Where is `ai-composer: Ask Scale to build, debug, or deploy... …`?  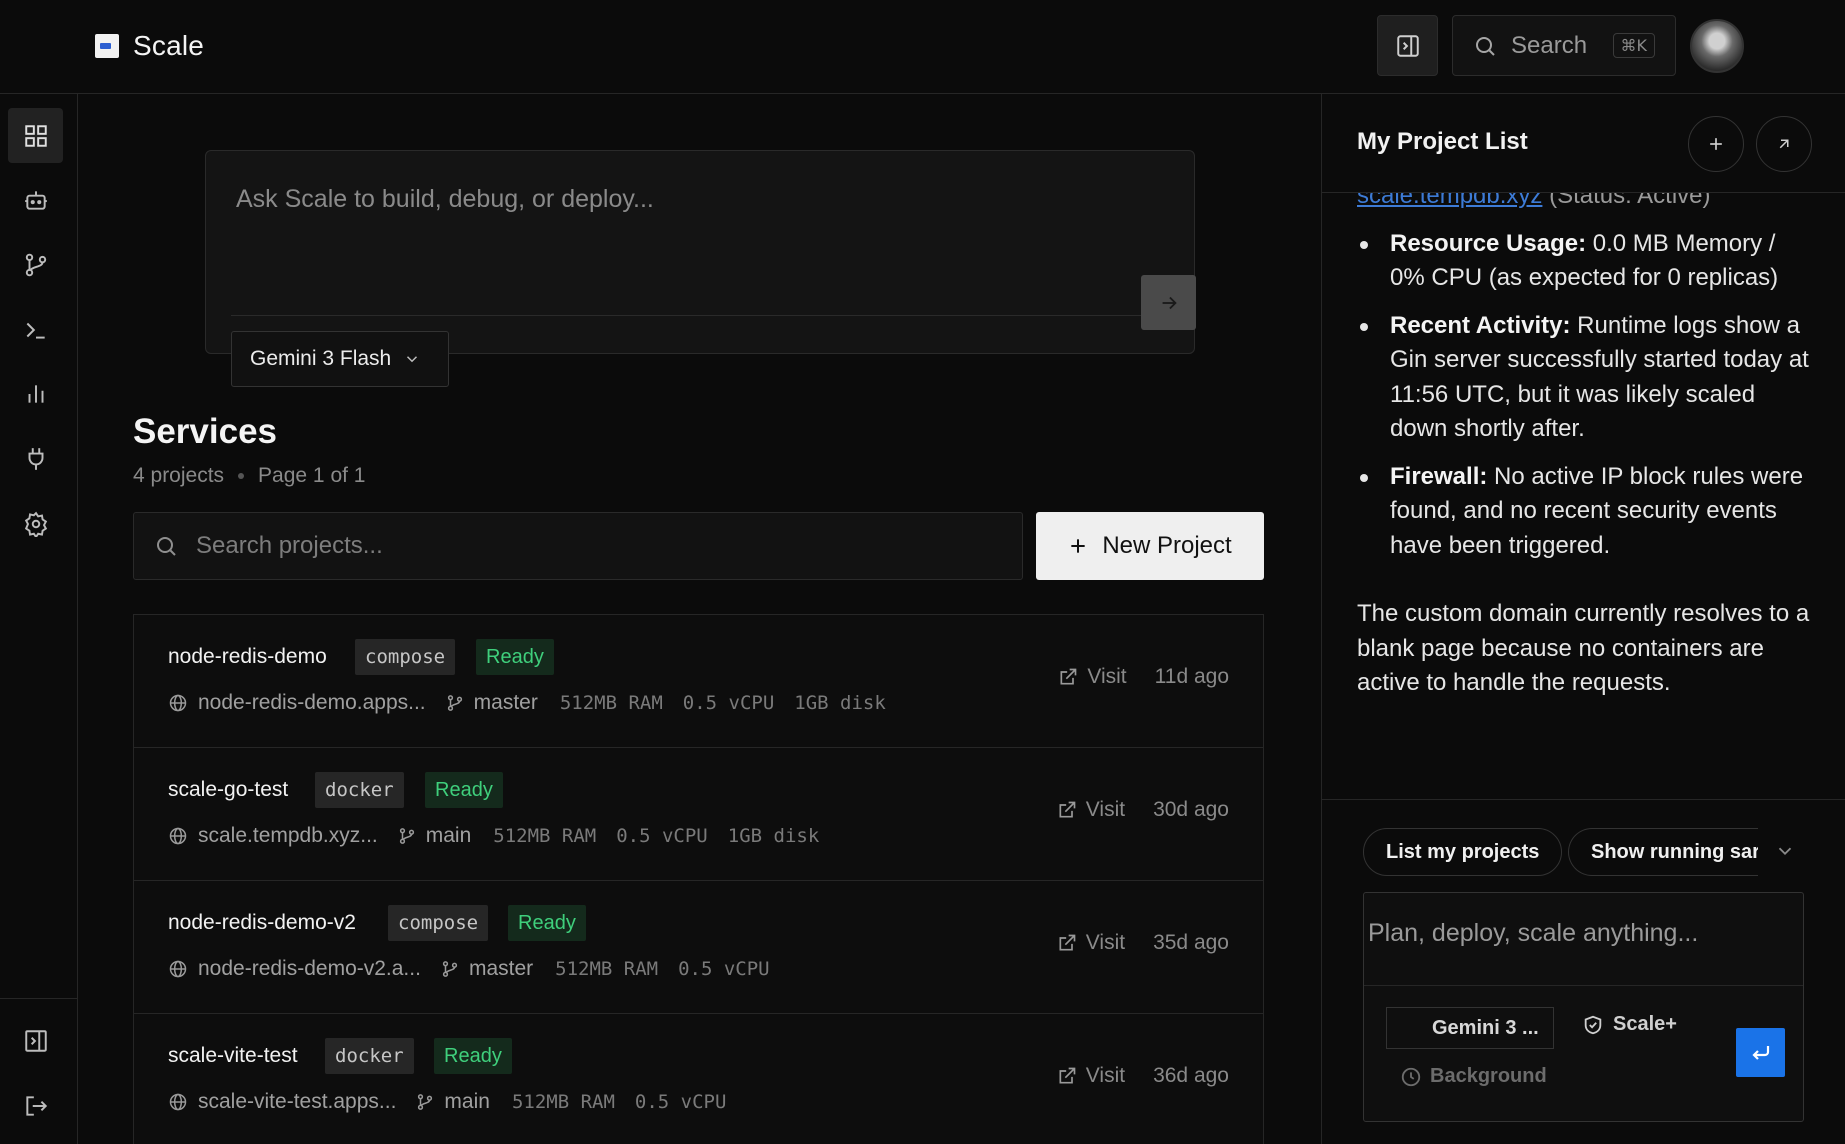
ai-composer: Ask Scale to build, debug, or deploy... … is located at coordinates (700, 268).